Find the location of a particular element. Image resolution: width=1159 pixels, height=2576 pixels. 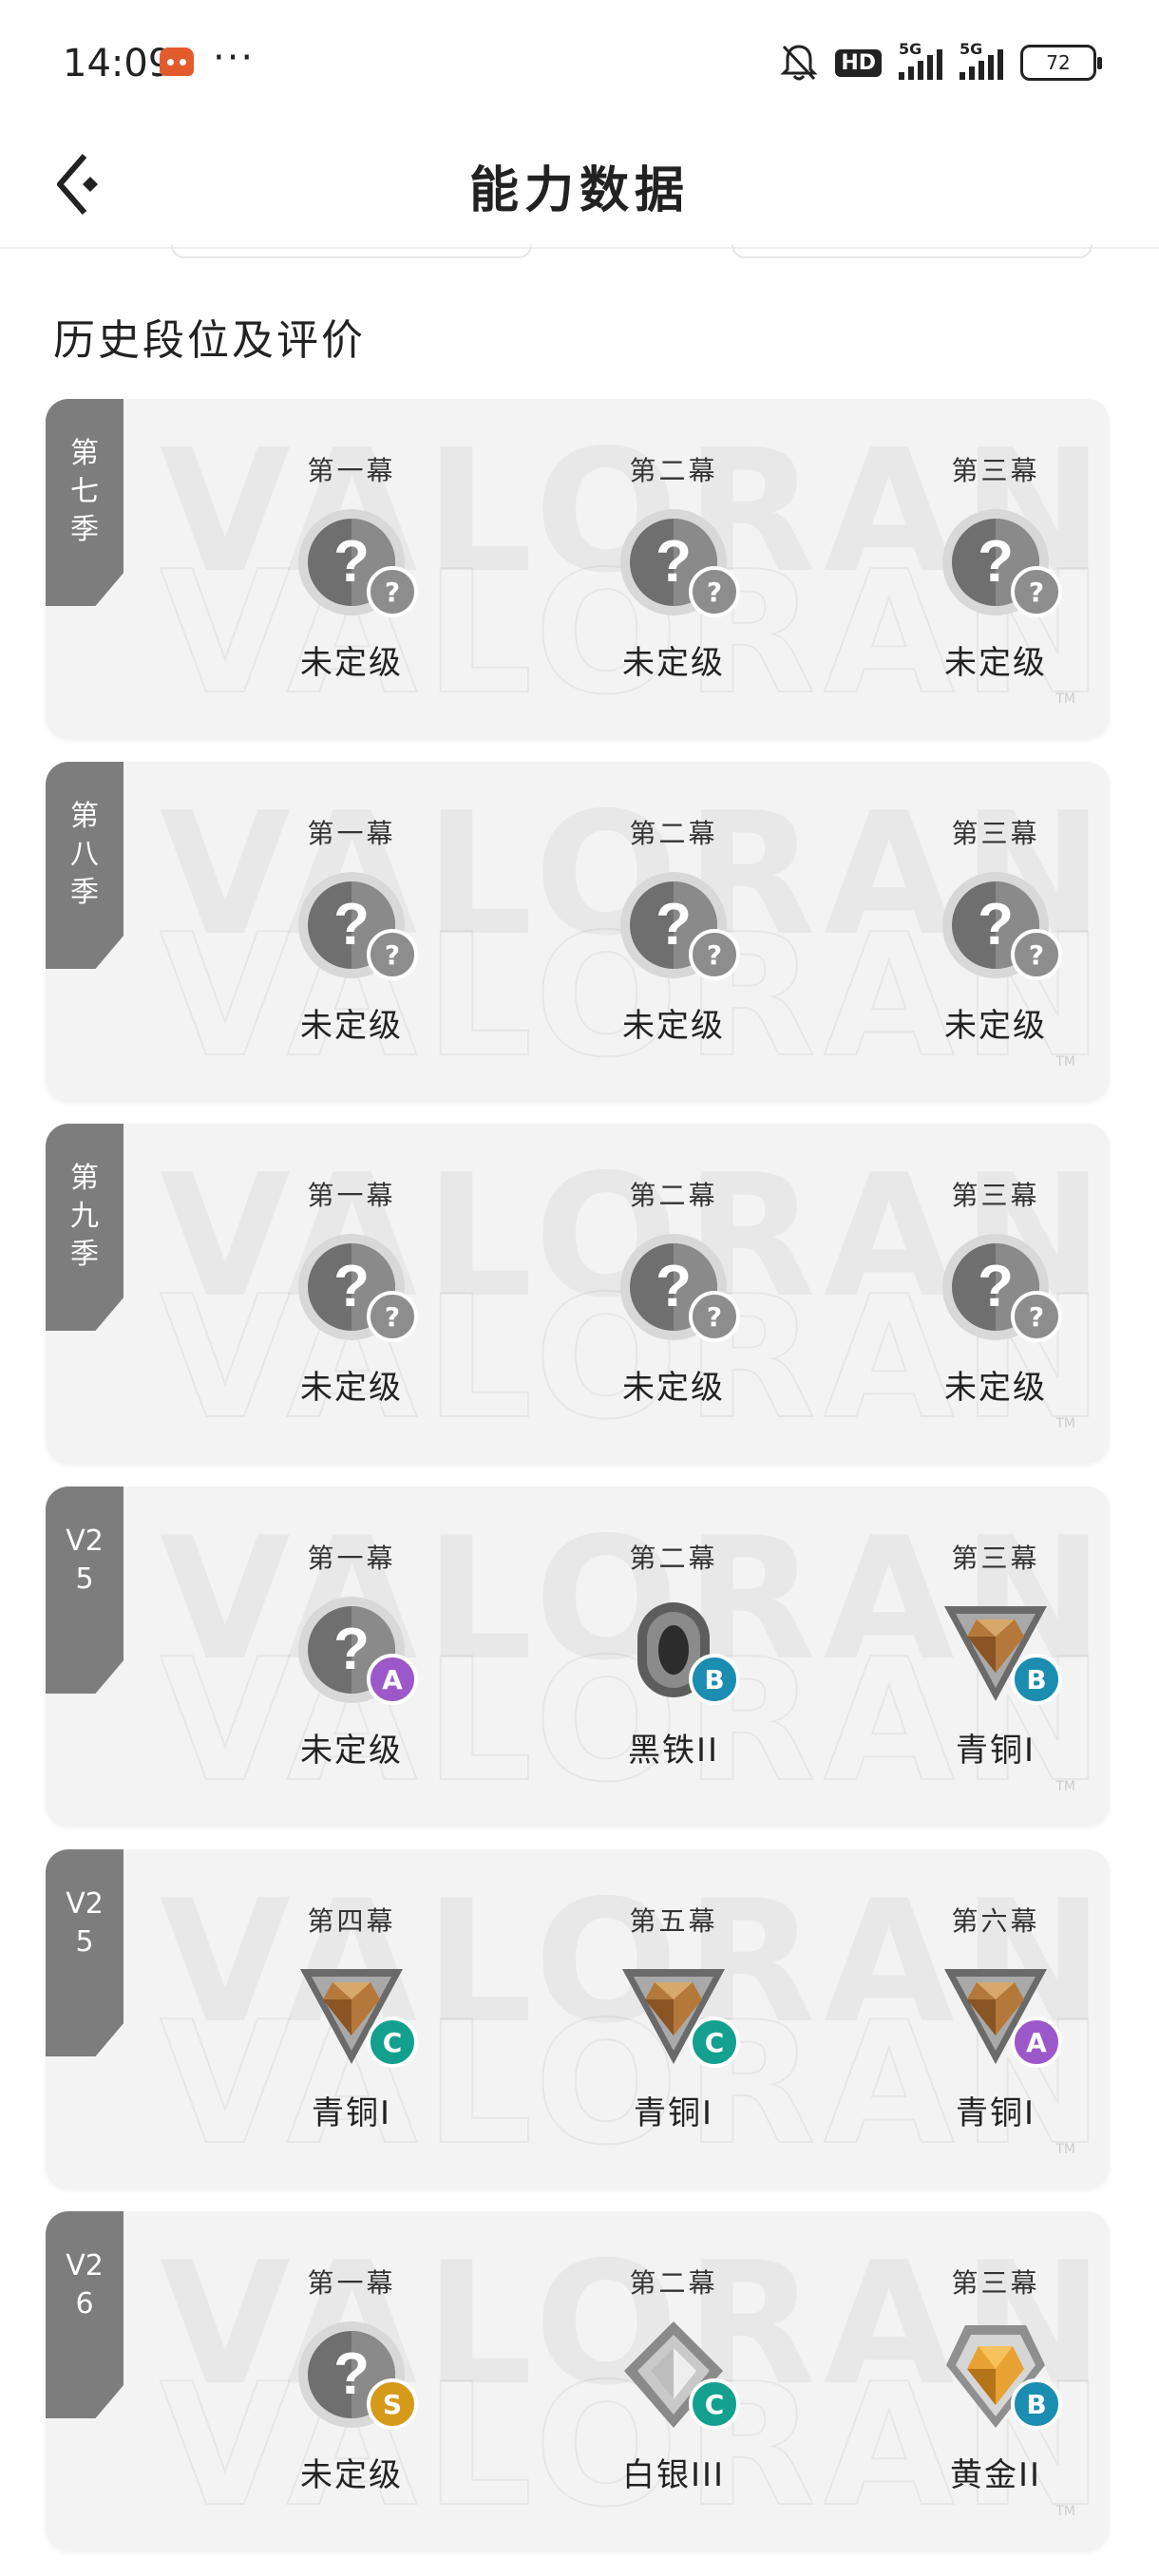

bell-off-icon is located at coordinates (799, 63).